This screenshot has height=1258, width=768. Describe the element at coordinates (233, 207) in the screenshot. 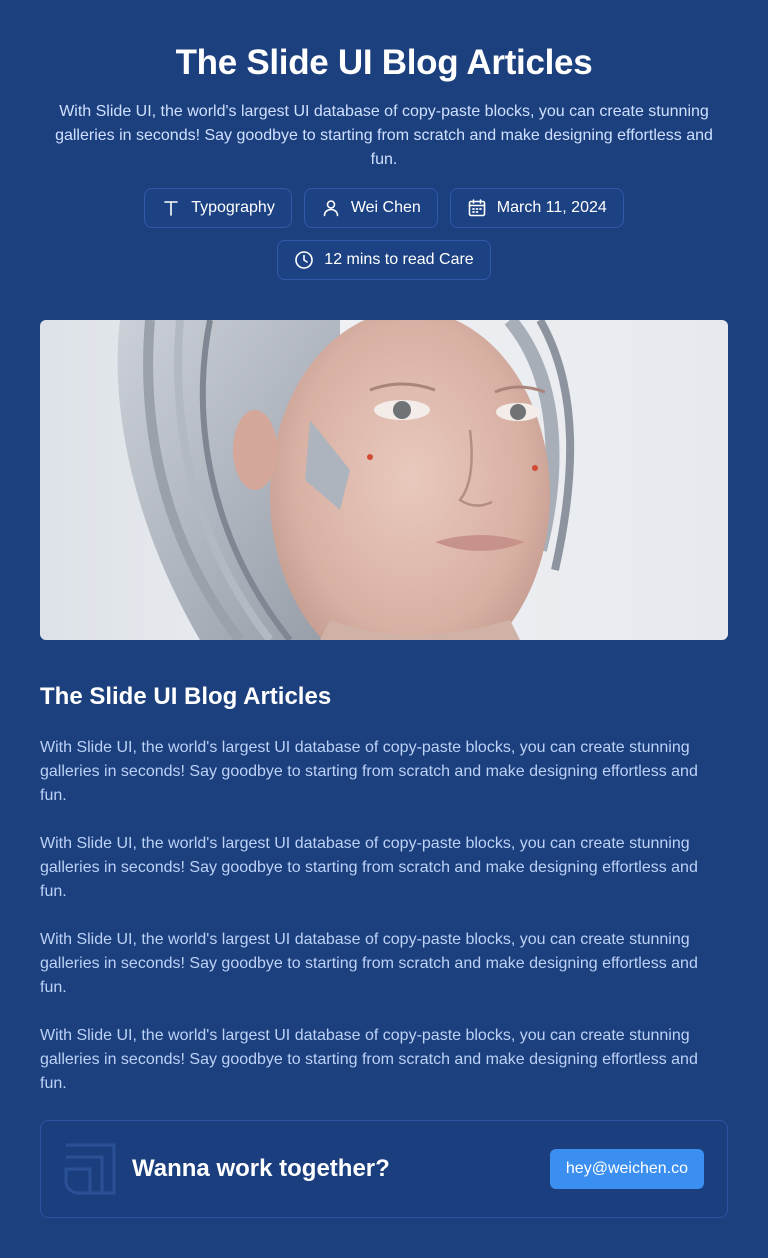

I see `category-label: Typography` at that location.